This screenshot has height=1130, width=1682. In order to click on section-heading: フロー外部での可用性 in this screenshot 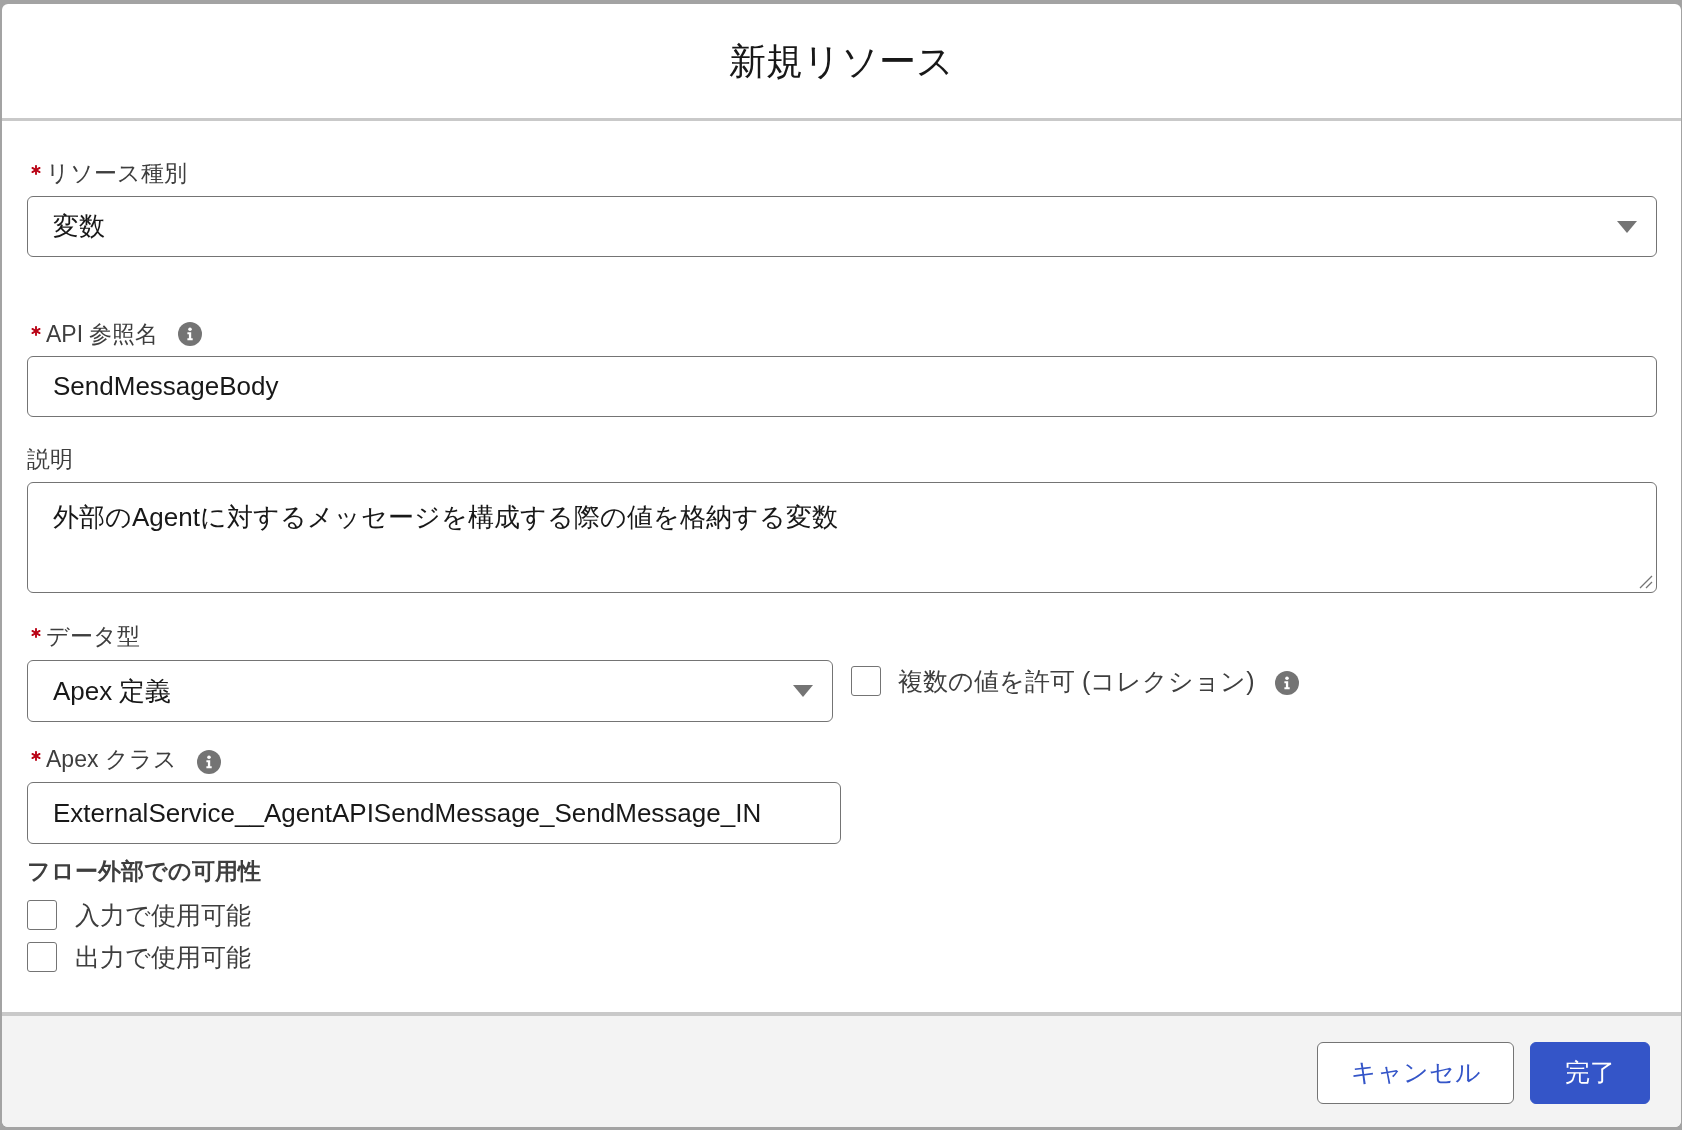, I will do `click(144, 871)`.